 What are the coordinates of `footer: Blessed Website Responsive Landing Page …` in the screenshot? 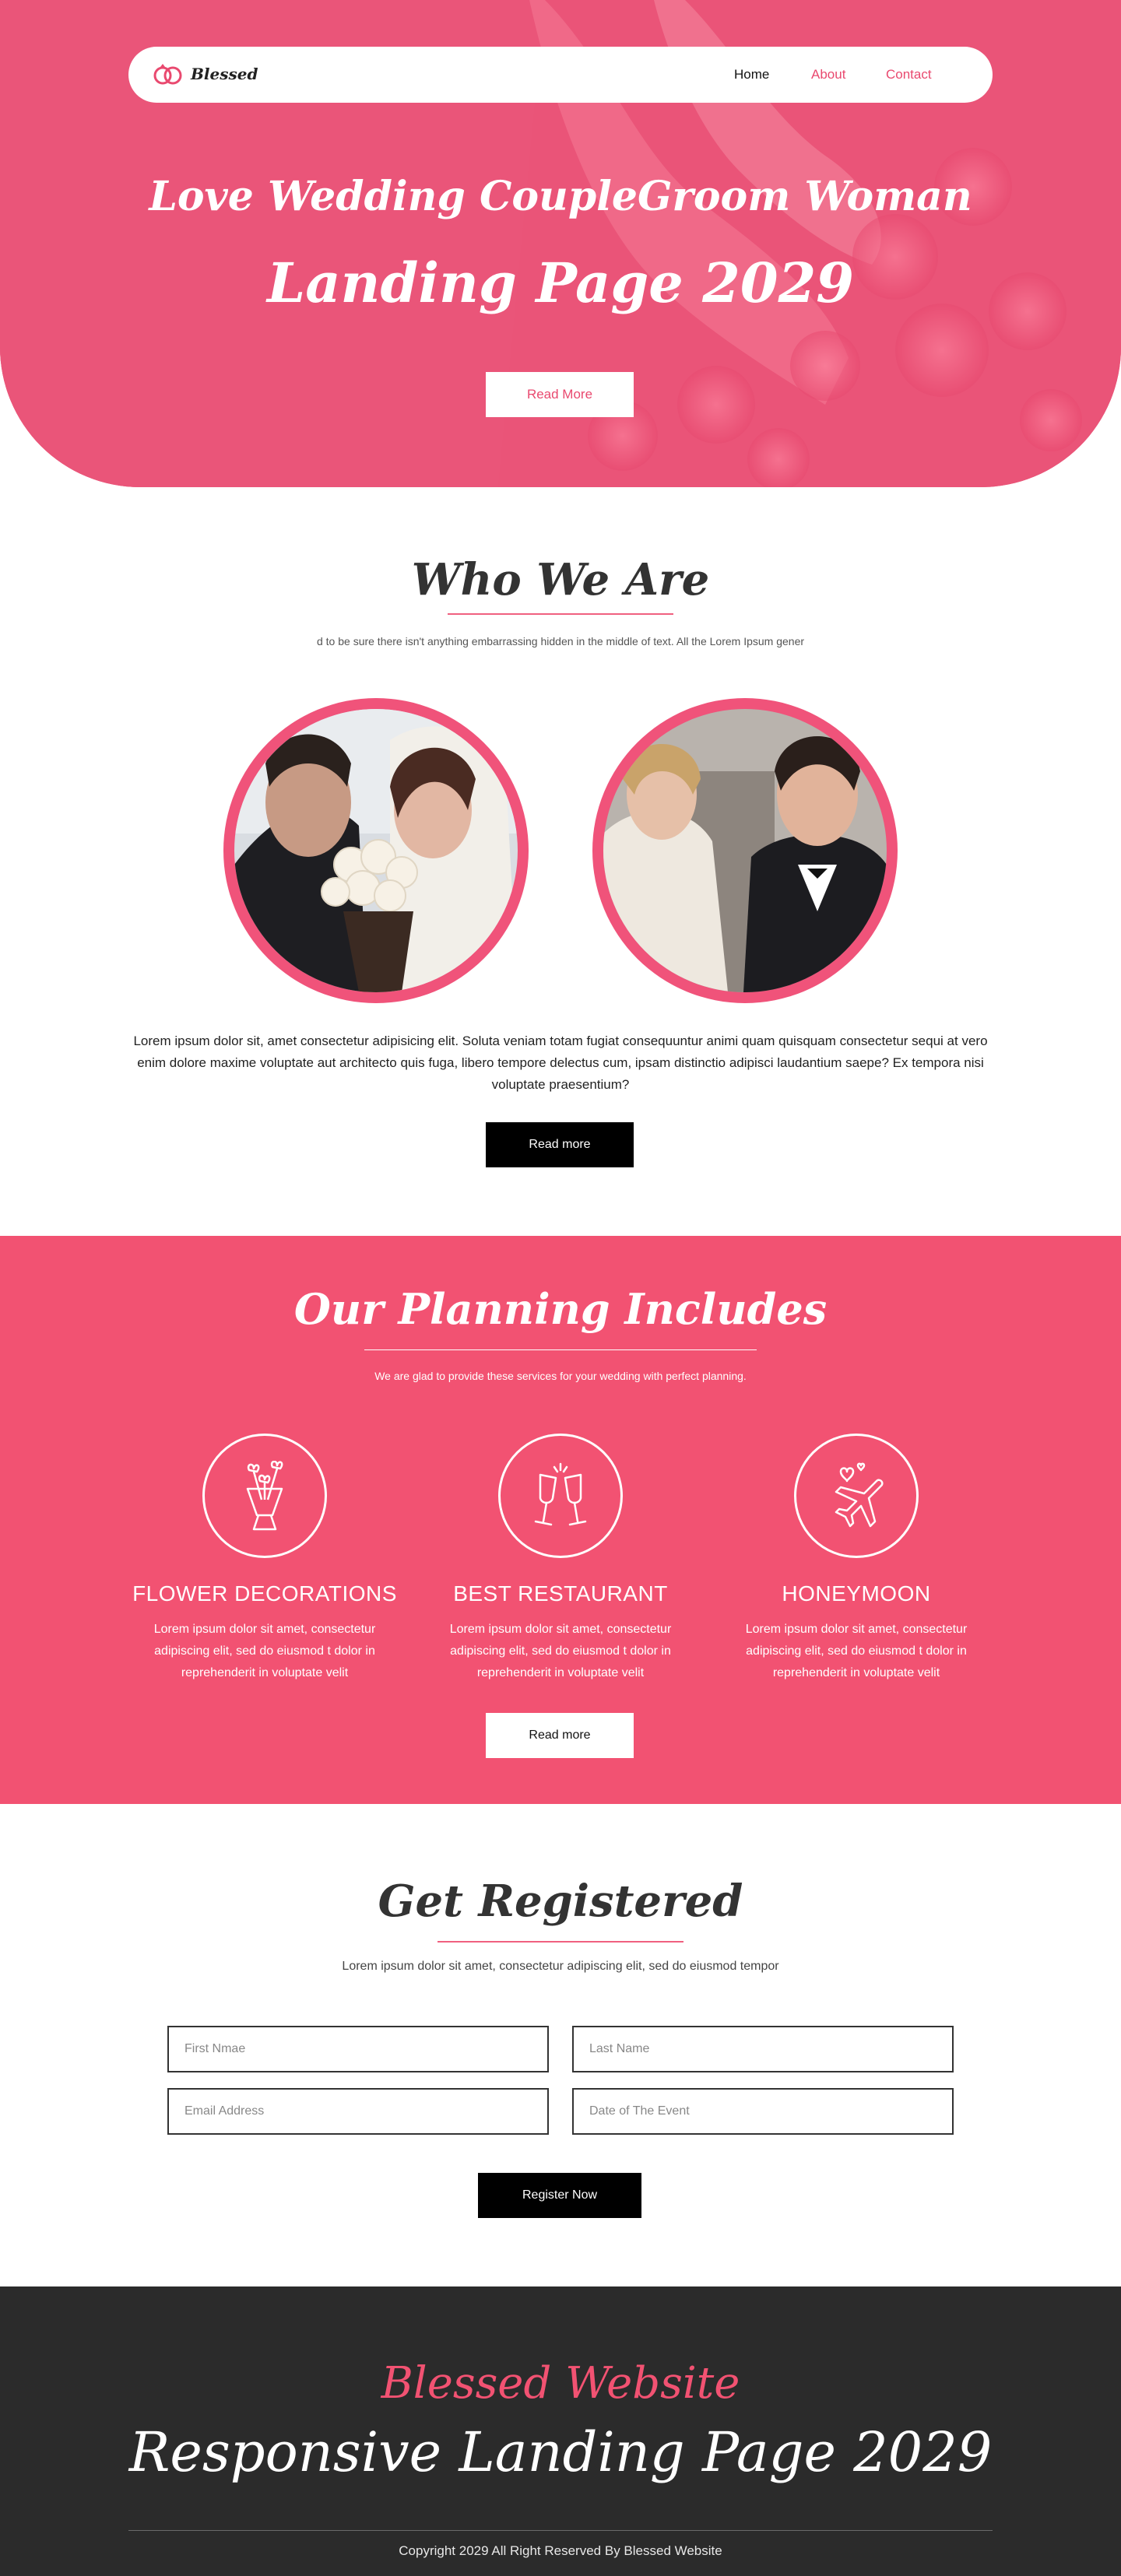 It's located at (560, 2431).